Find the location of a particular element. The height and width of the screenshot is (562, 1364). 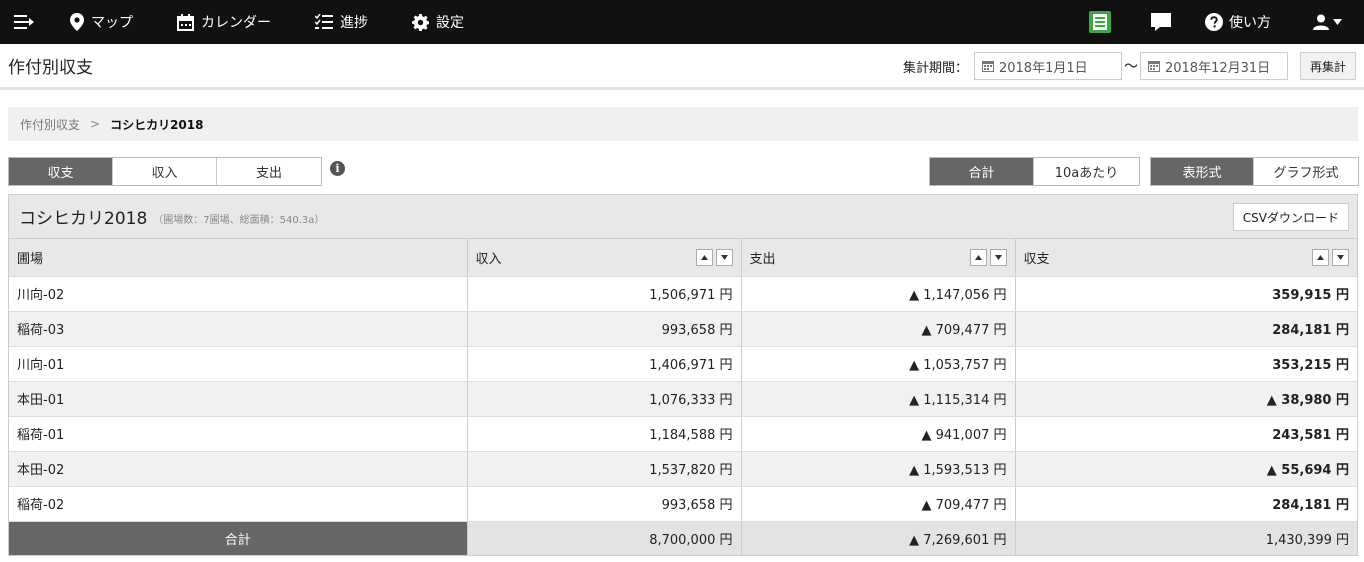

cell-field: 川向-02 is located at coordinates (238, 294).